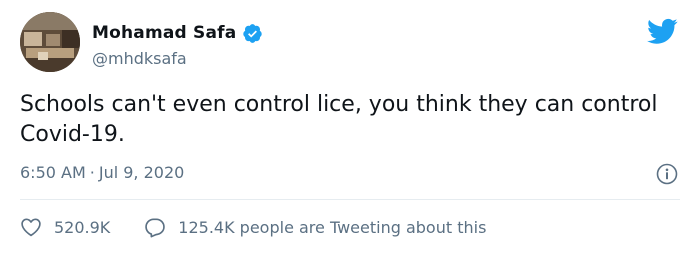  I want to click on heart-icon, so click(31, 227).